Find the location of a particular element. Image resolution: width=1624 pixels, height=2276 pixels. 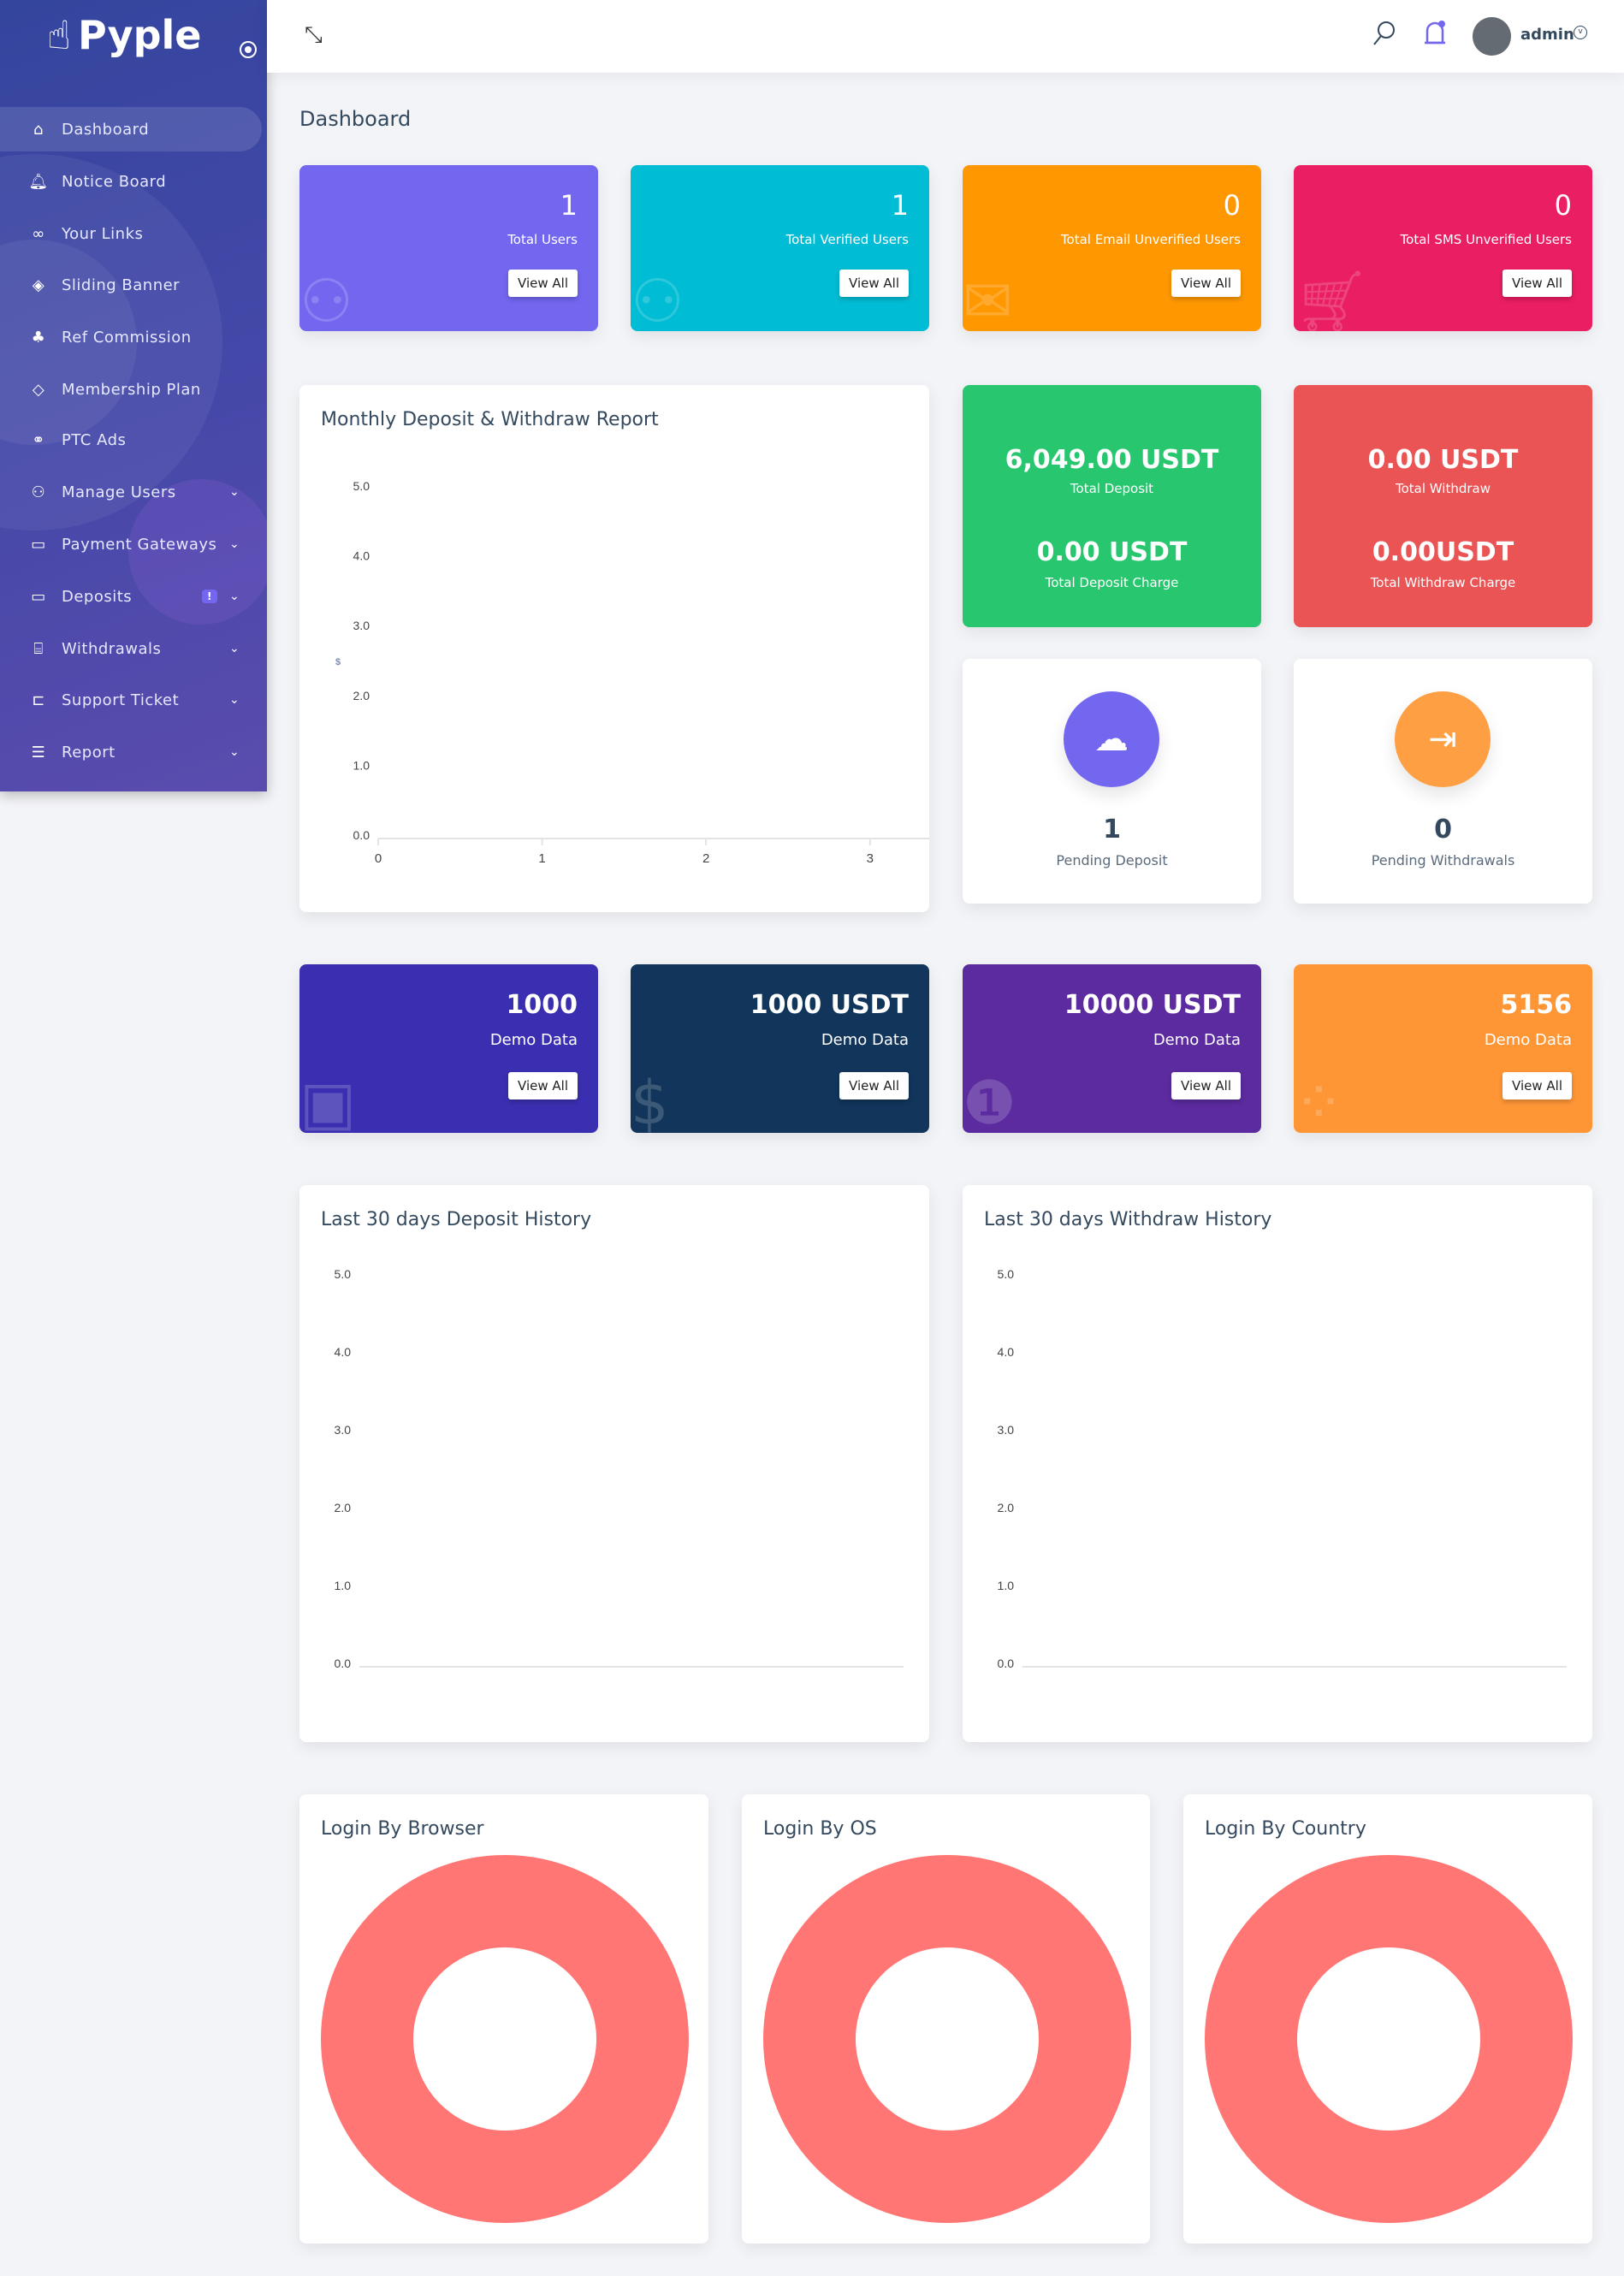

total-withdraw-charge-value: 0.00USDT is located at coordinates (1443, 552).